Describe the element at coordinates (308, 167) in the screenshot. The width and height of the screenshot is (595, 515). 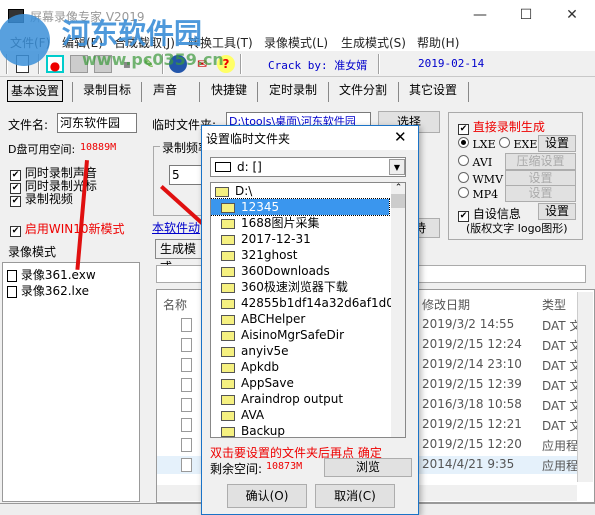
I see `drive-select: d: [] ▼` at that location.